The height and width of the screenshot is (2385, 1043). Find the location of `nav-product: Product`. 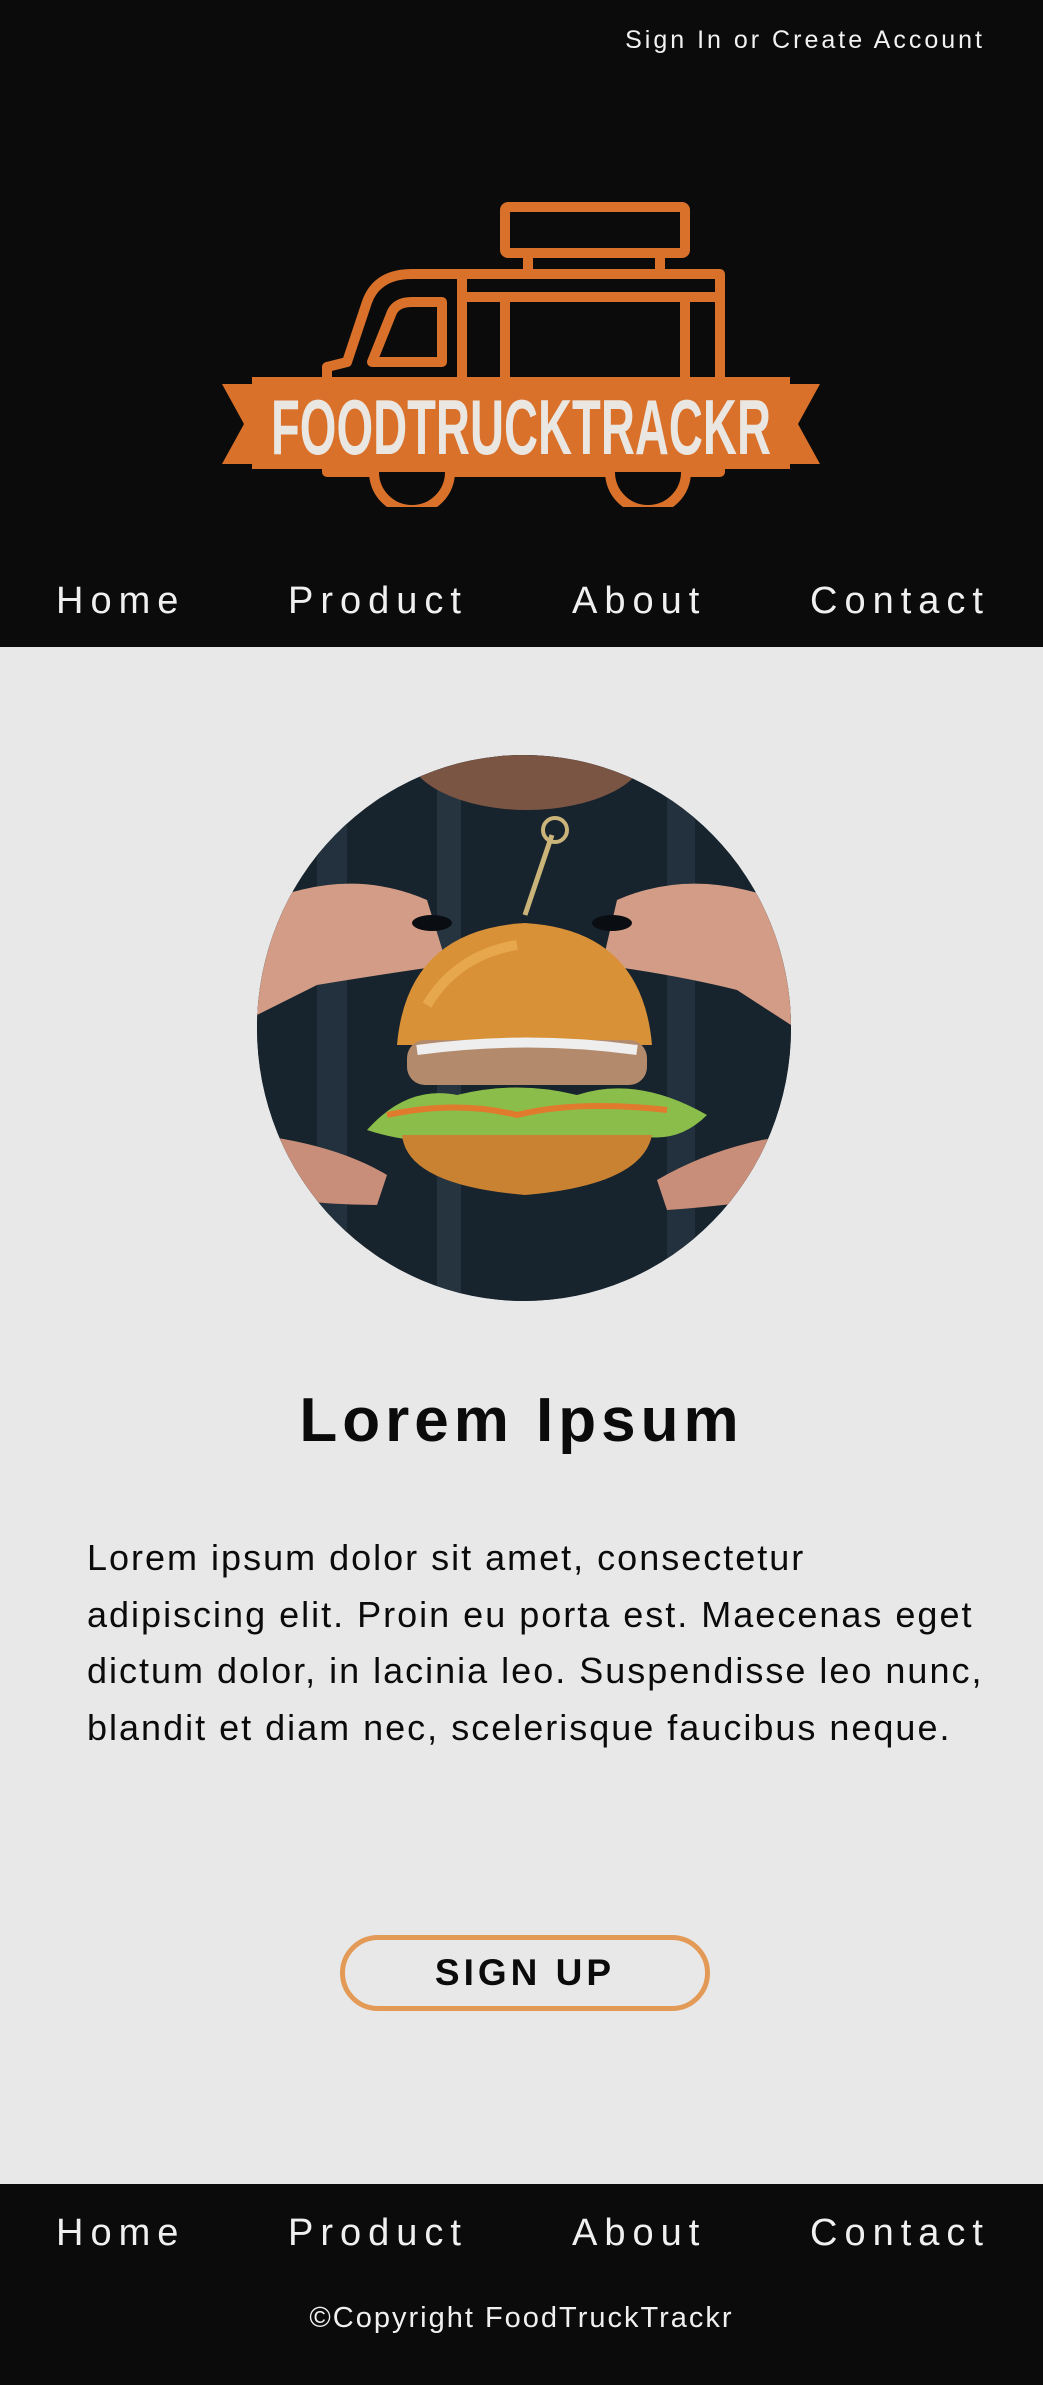

nav-product: Product is located at coordinates (378, 601).